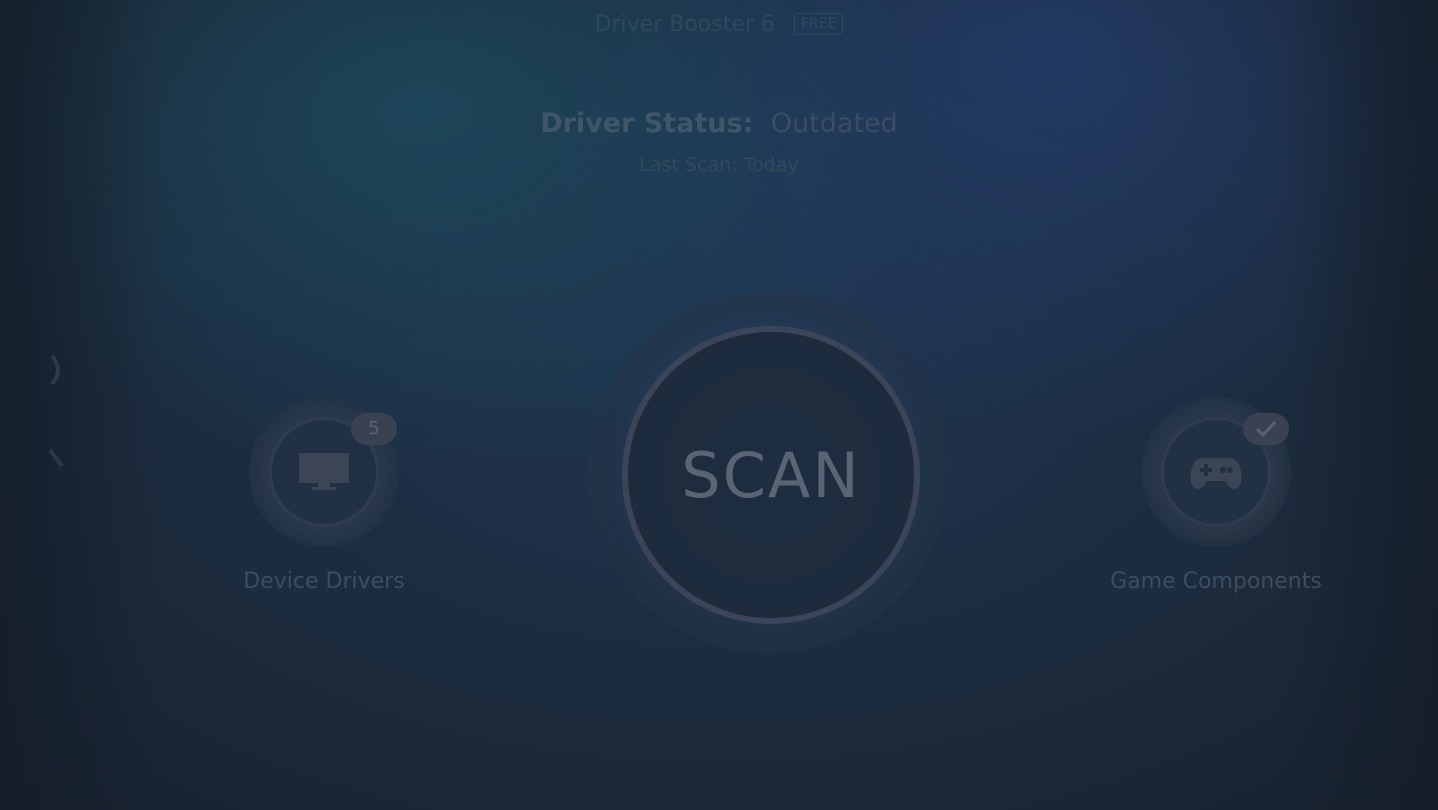 The image size is (1438, 810). I want to click on scan-button-label: SCAN, so click(771, 475).